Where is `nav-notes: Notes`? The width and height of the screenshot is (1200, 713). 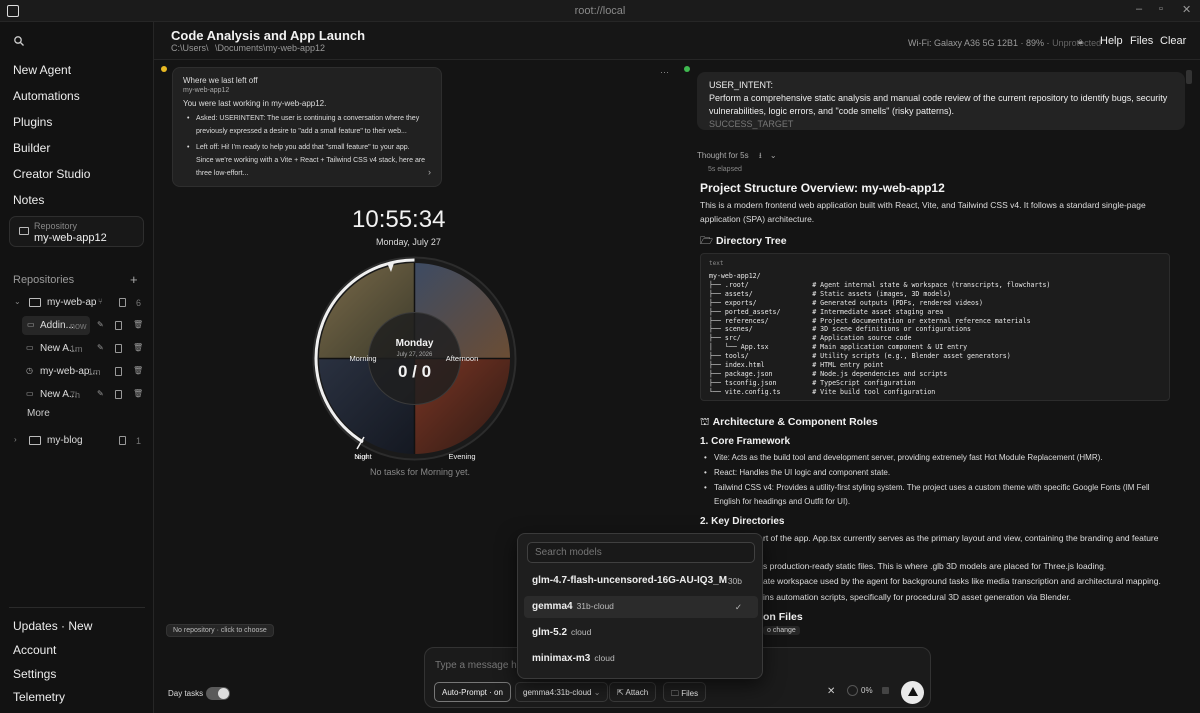
nav-notes: Notes is located at coordinates (28, 200).